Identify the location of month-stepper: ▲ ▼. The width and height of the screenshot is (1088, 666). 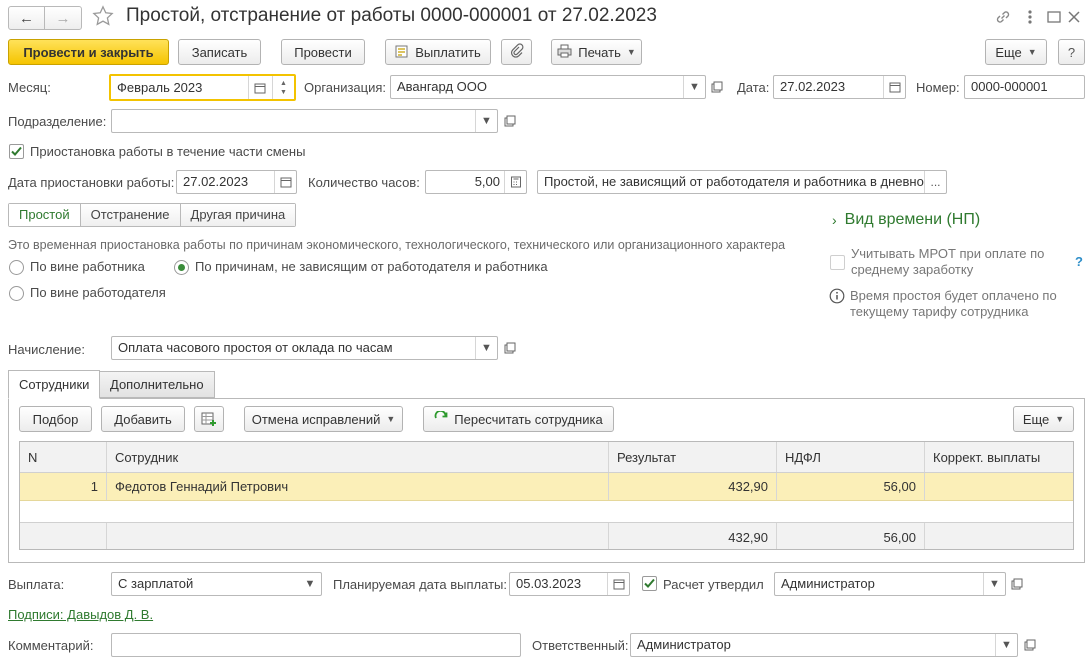
(283, 87).